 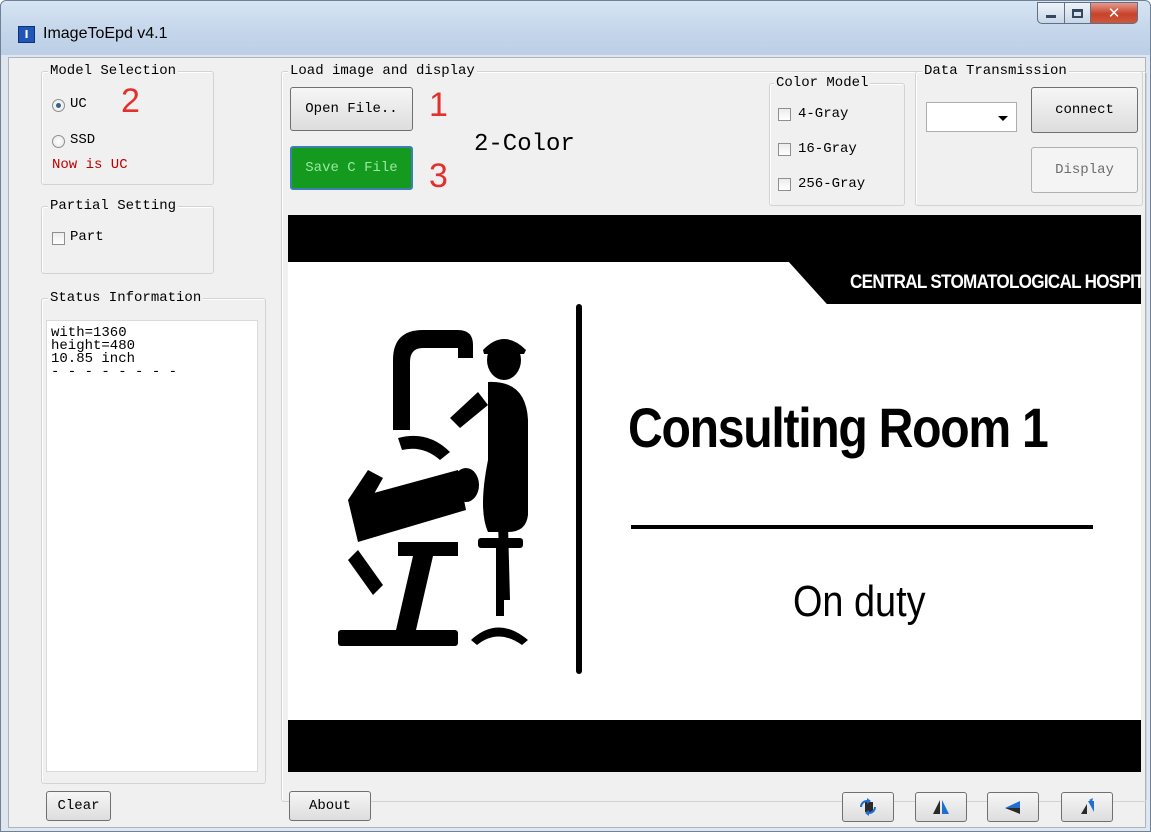 I want to click on rotate-icon, so click(x=868, y=807).